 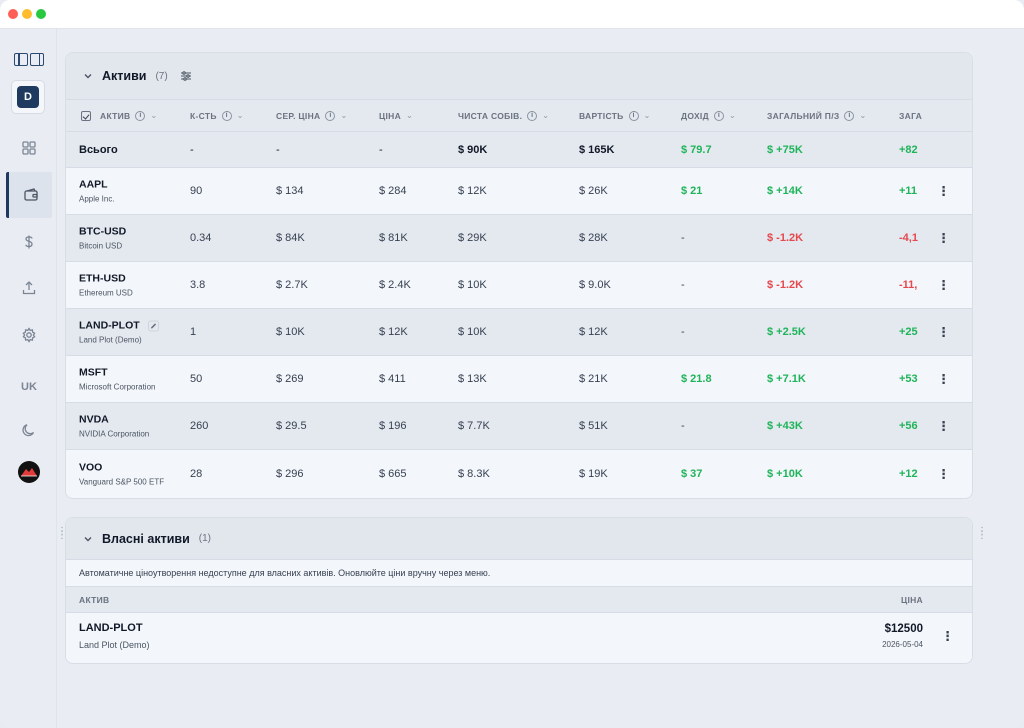 What do you see at coordinates (817, 115) in the screenshot?
I see `col-total-pl: ЗАГАЛЬНИЙ П/З i ⌄` at bounding box center [817, 115].